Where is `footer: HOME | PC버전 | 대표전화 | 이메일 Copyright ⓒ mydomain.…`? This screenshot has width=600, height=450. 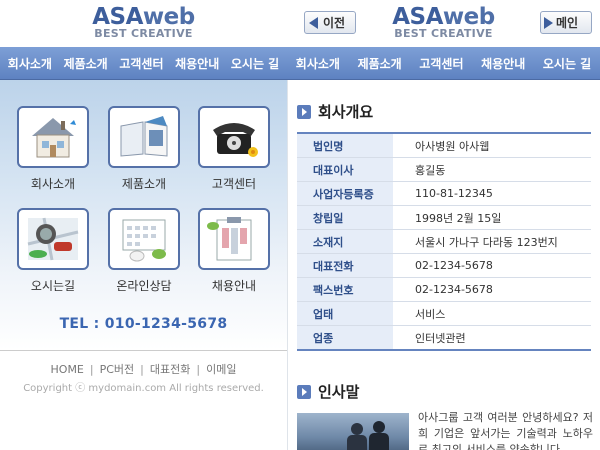 footer: HOME | PC버전 | 대표전화 | 이메일 Copyright ⓒ mydomain.… is located at coordinates (143, 400).